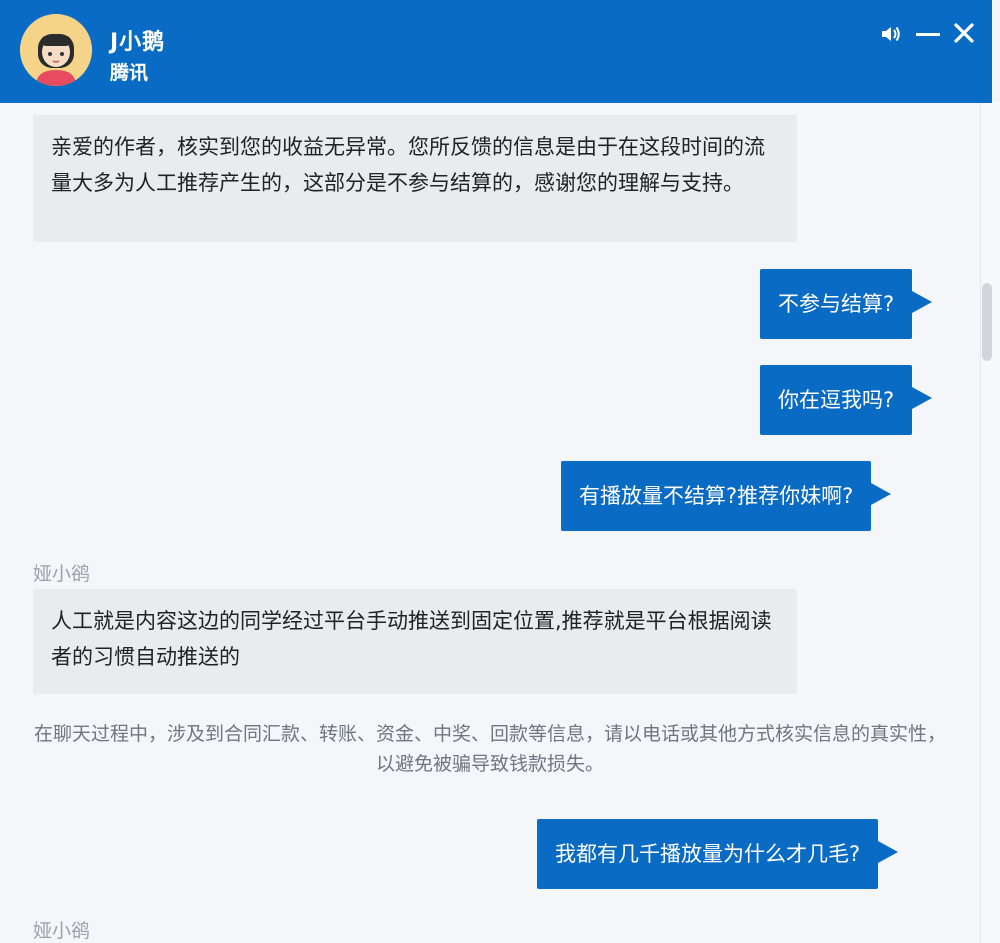 Image resolution: width=1000 pixels, height=943 pixels. What do you see at coordinates (964, 35) in the screenshot?
I see `close-icon` at bounding box center [964, 35].